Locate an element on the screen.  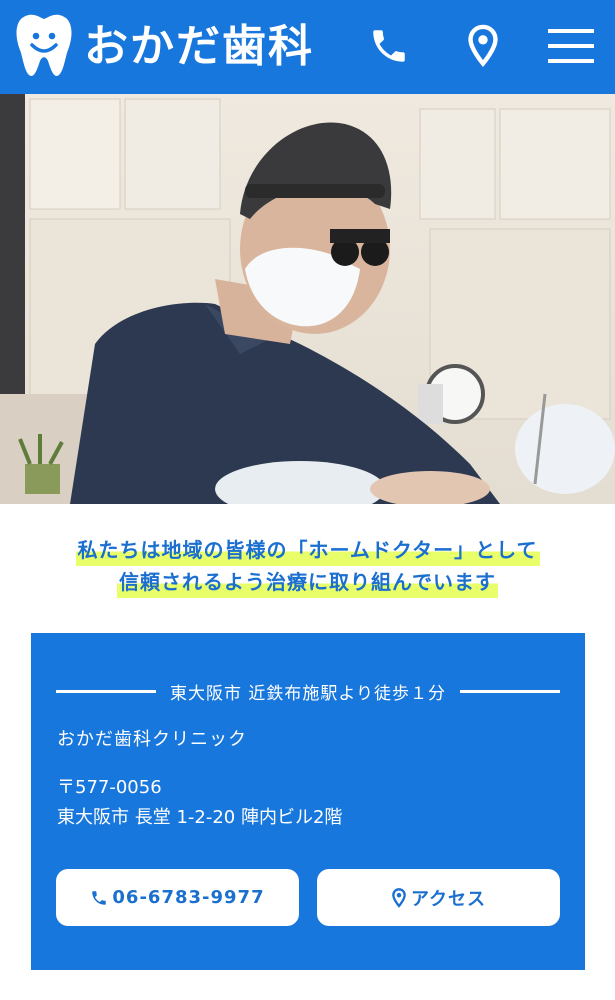
access-label: アクセス is located at coordinates (448, 899).